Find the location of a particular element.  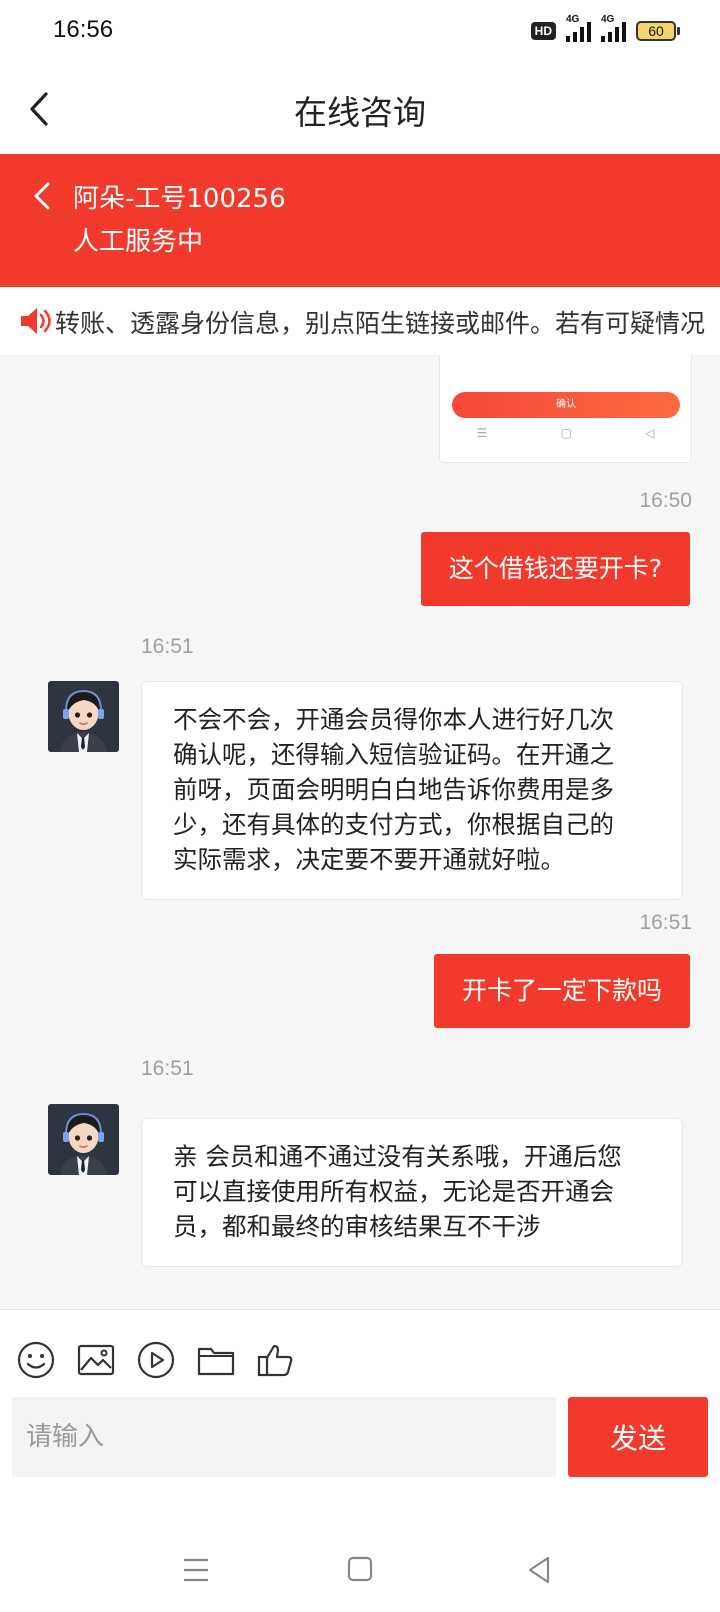

folder-icon is located at coordinates (216, 1360).